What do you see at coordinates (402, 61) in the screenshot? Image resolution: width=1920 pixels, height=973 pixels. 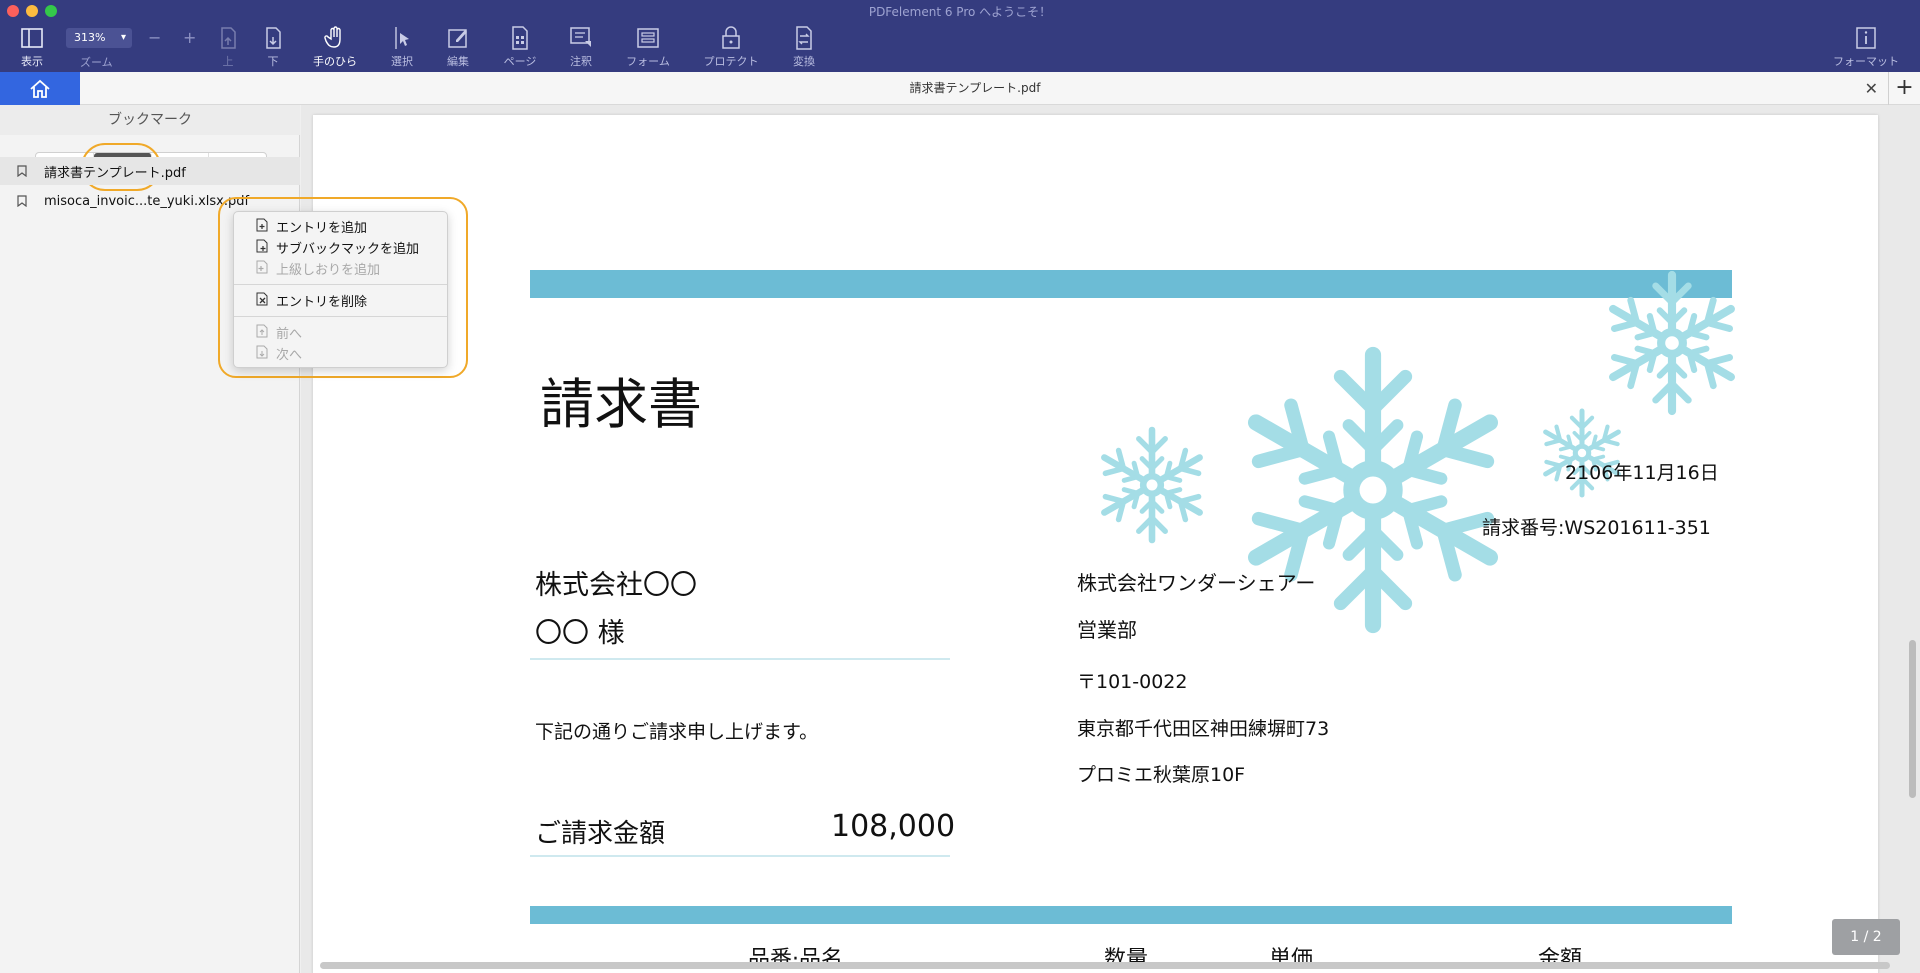 I see `select-label: 選択` at bounding box center [402, 61].